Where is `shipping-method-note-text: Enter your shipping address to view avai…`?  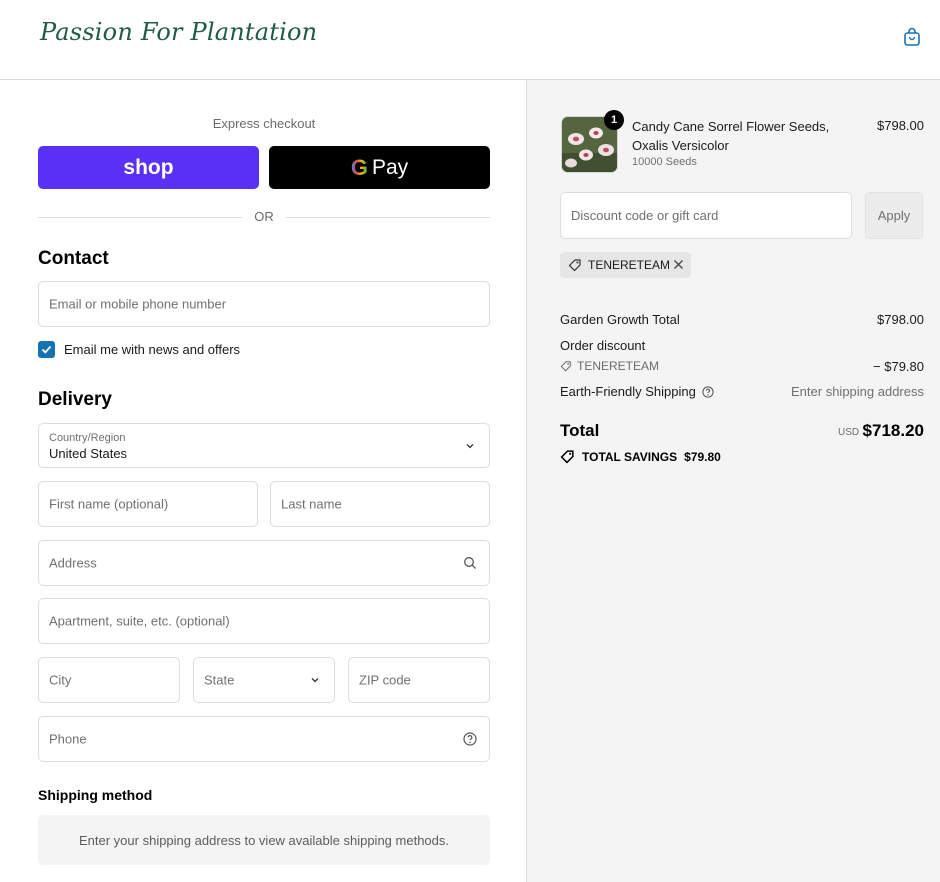
shipping-method-note-text: Enter your shipping address to view avai… is located at coordinates (264, 840).